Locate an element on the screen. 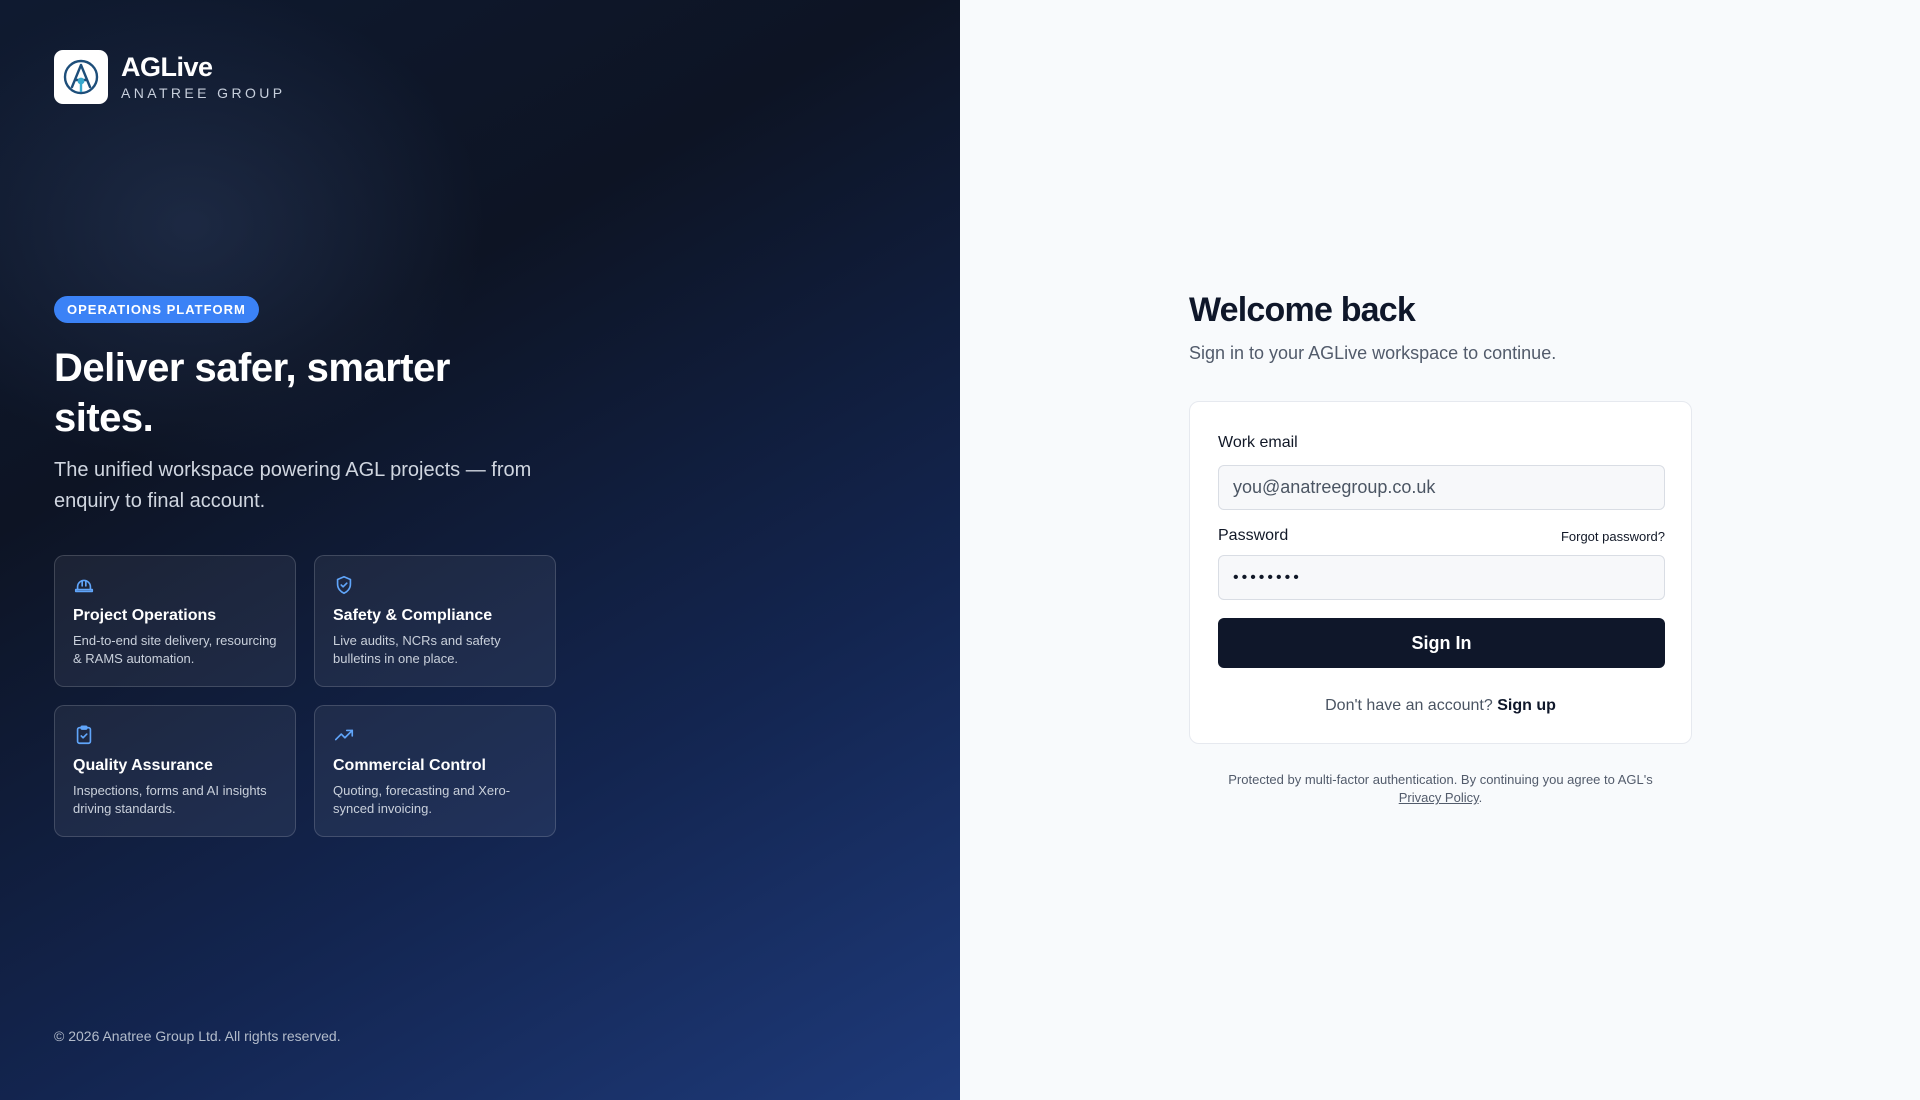 The height and width of the screenshot is (1100, 1920). feature-title: Project Operations is located at coordinates (145, 615).